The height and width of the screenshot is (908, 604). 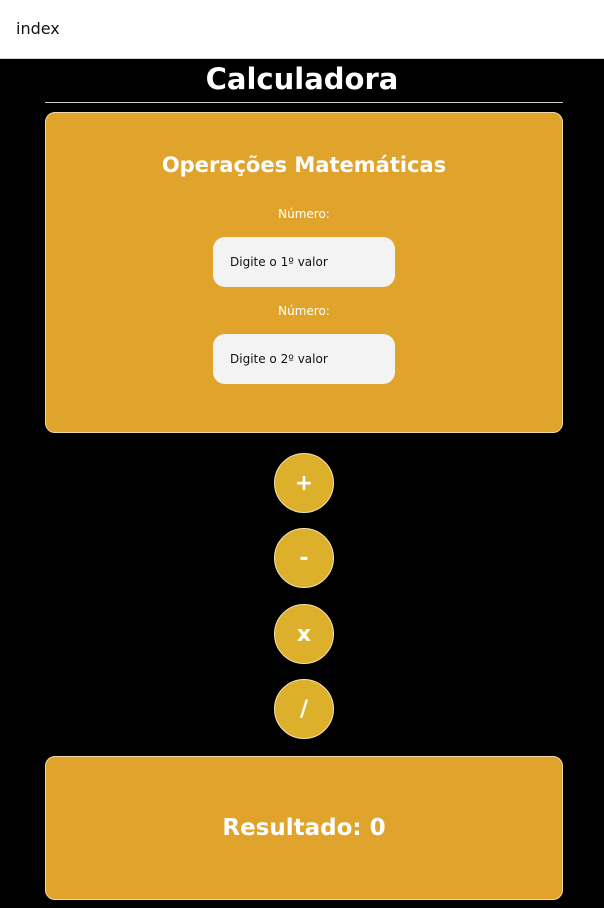 I want to click on result-panel: Resultado: 0, so click(x=304, y=828).